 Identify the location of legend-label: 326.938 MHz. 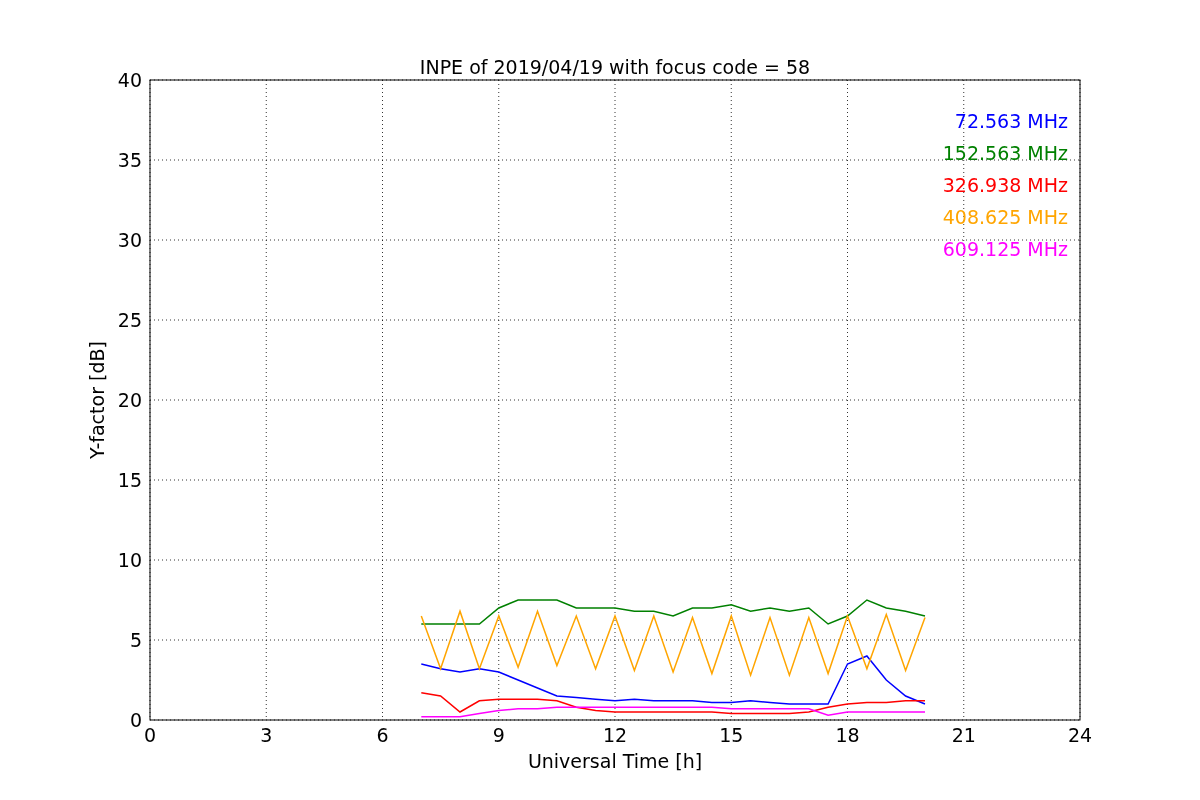
(1005, 185).